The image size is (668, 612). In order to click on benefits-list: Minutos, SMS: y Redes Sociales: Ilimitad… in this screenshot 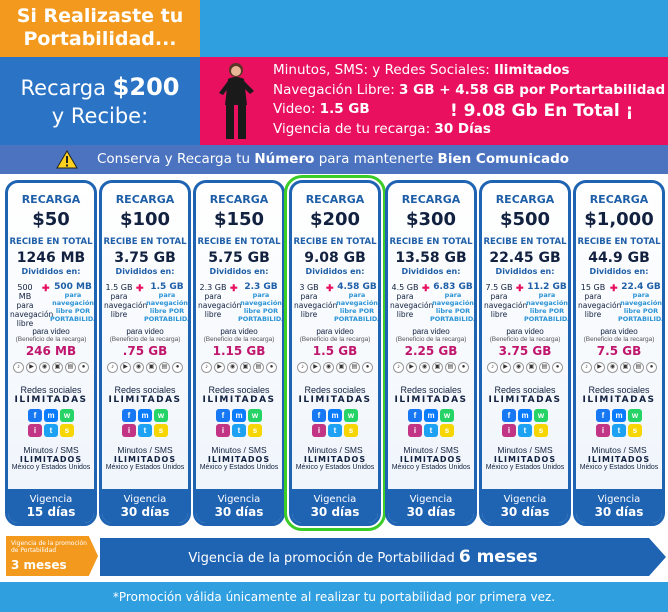, I will do `click(470, 100)`.